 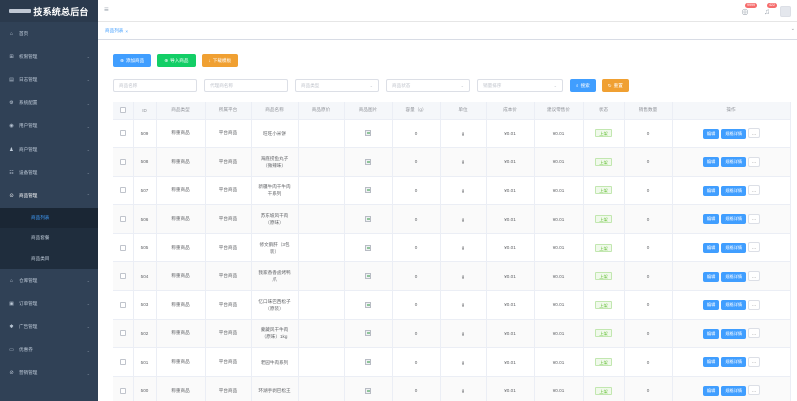 What do you see at coordinates (768, 10) in the screenshot?
I see `notification-button: ♫ 422` at bounding box center [768, 10].